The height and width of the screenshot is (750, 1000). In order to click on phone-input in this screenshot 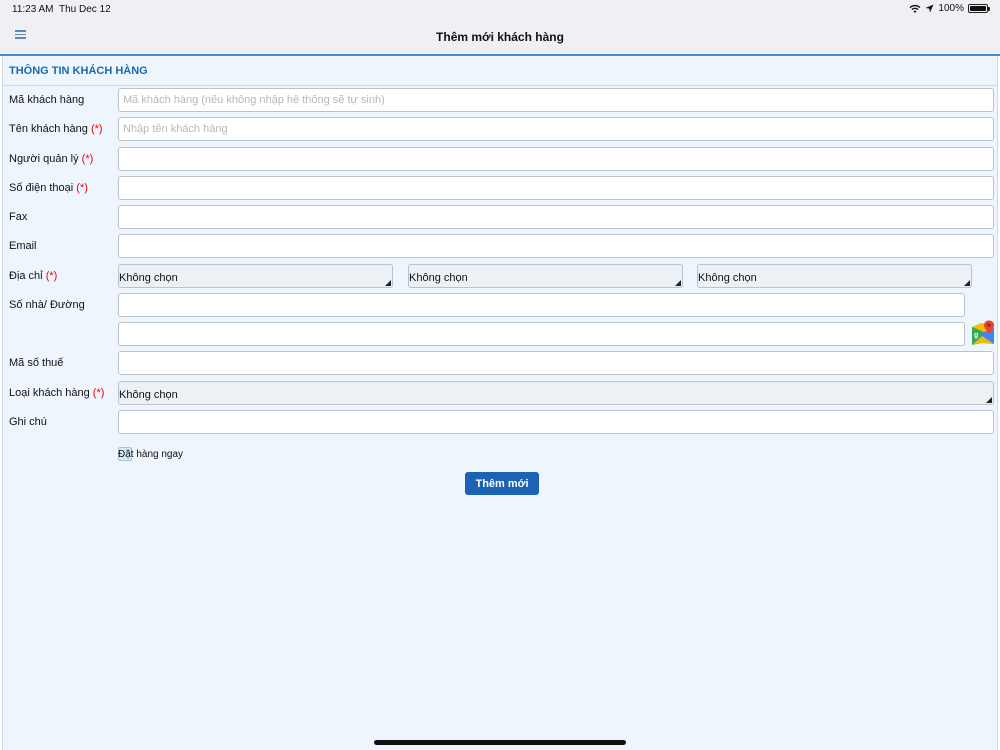, I will do `click(556, 188)`.